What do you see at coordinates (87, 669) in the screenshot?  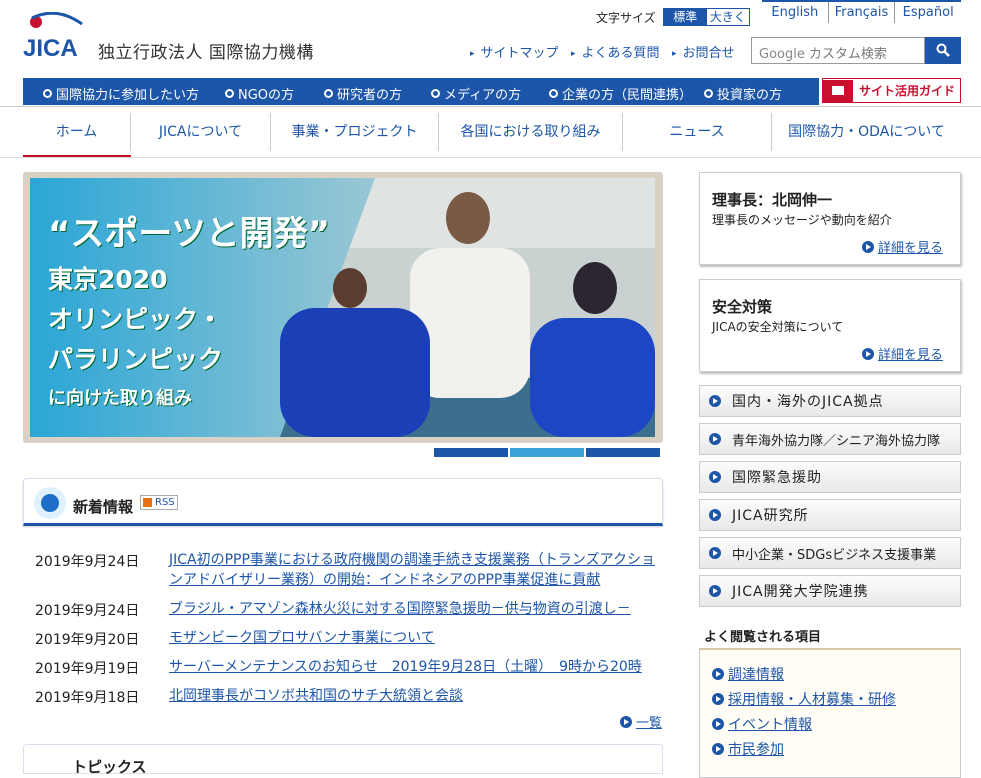 I see `news-date: 2019年9月19日` at bounding box center [87, 669].